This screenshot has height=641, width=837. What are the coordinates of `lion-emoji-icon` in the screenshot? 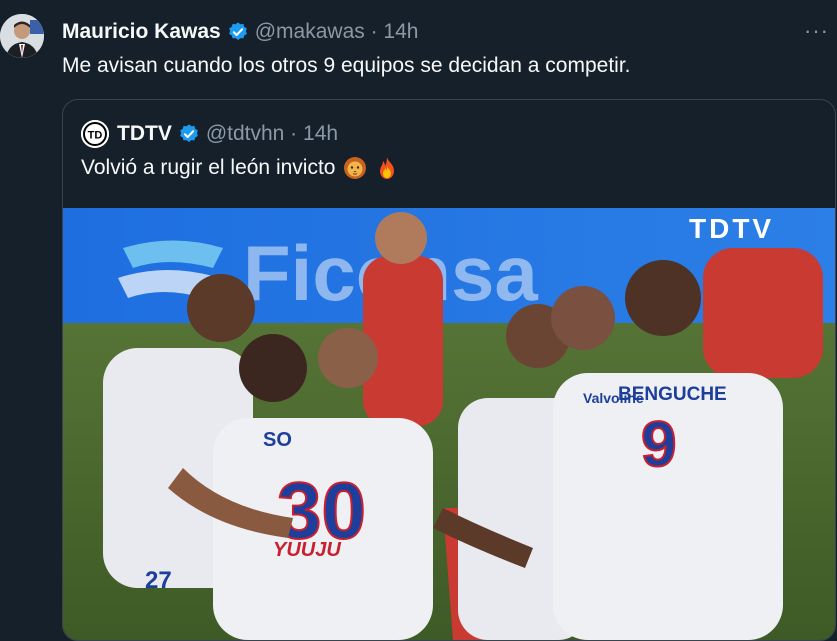 It's located at (355, 168).